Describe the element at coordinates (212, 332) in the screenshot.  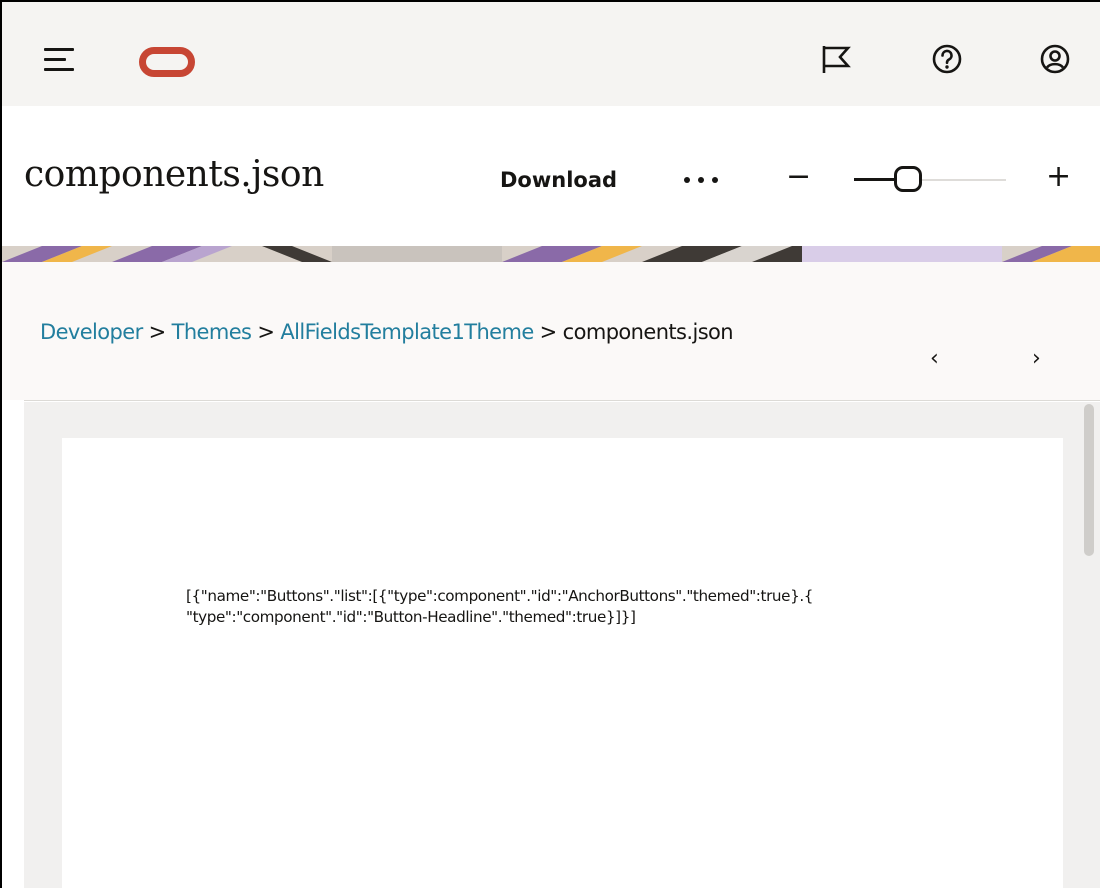
I see `breadcrumb-themes: Themes` at that location.